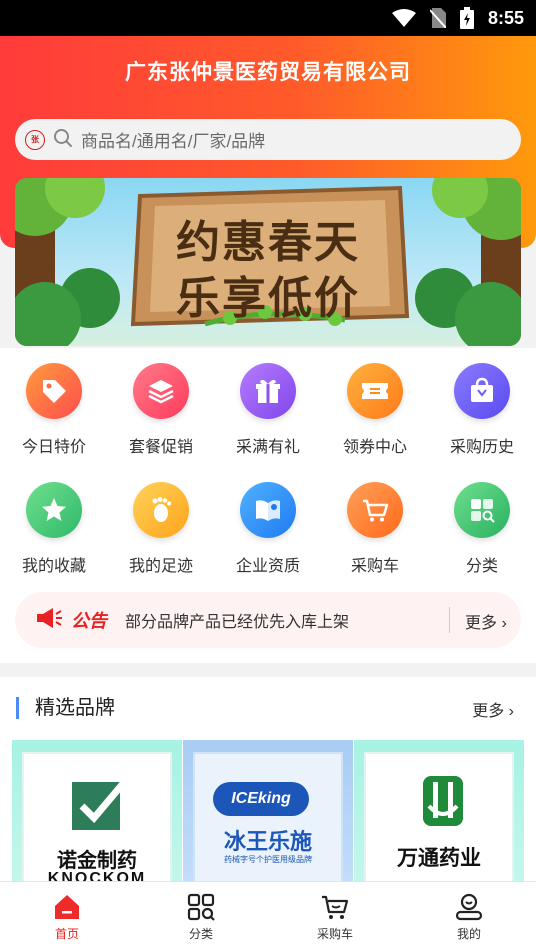 This screenshot has width=536, height=952. I want to click on menu-label: 采购历史, so click(481, 447).